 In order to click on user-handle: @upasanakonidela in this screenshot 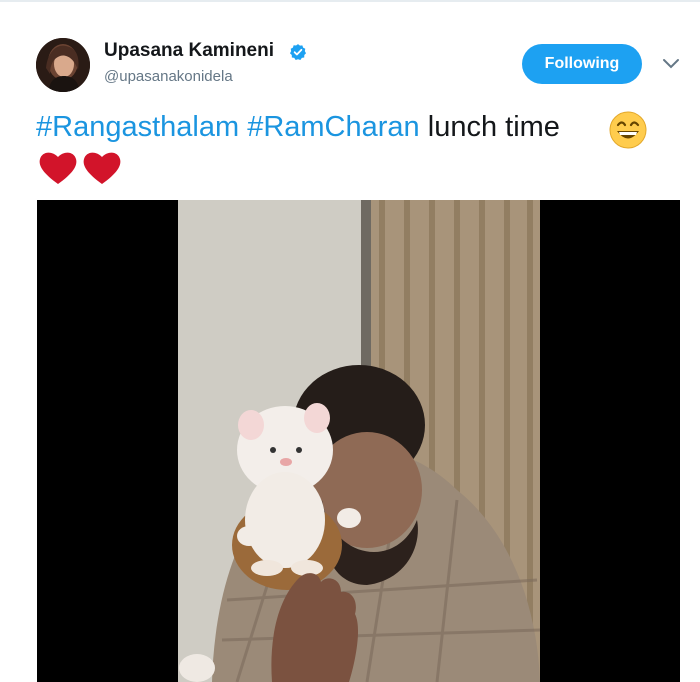, I will do `click(168, 76)`.